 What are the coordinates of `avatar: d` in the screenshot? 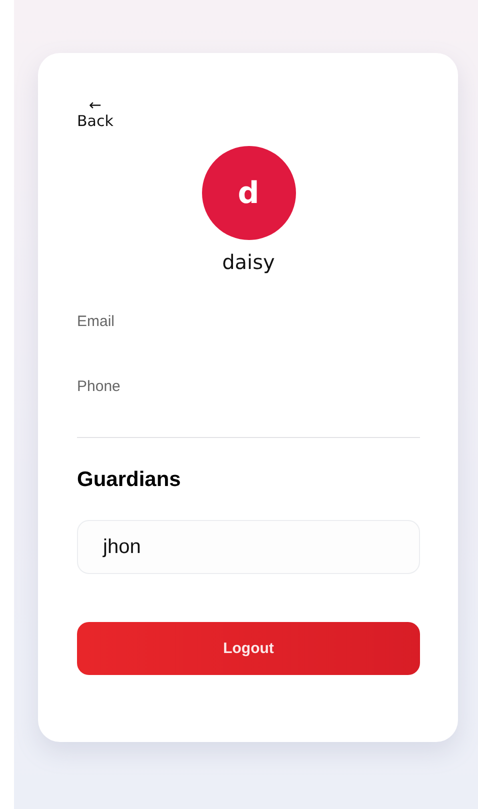 It's located at (249, 193).